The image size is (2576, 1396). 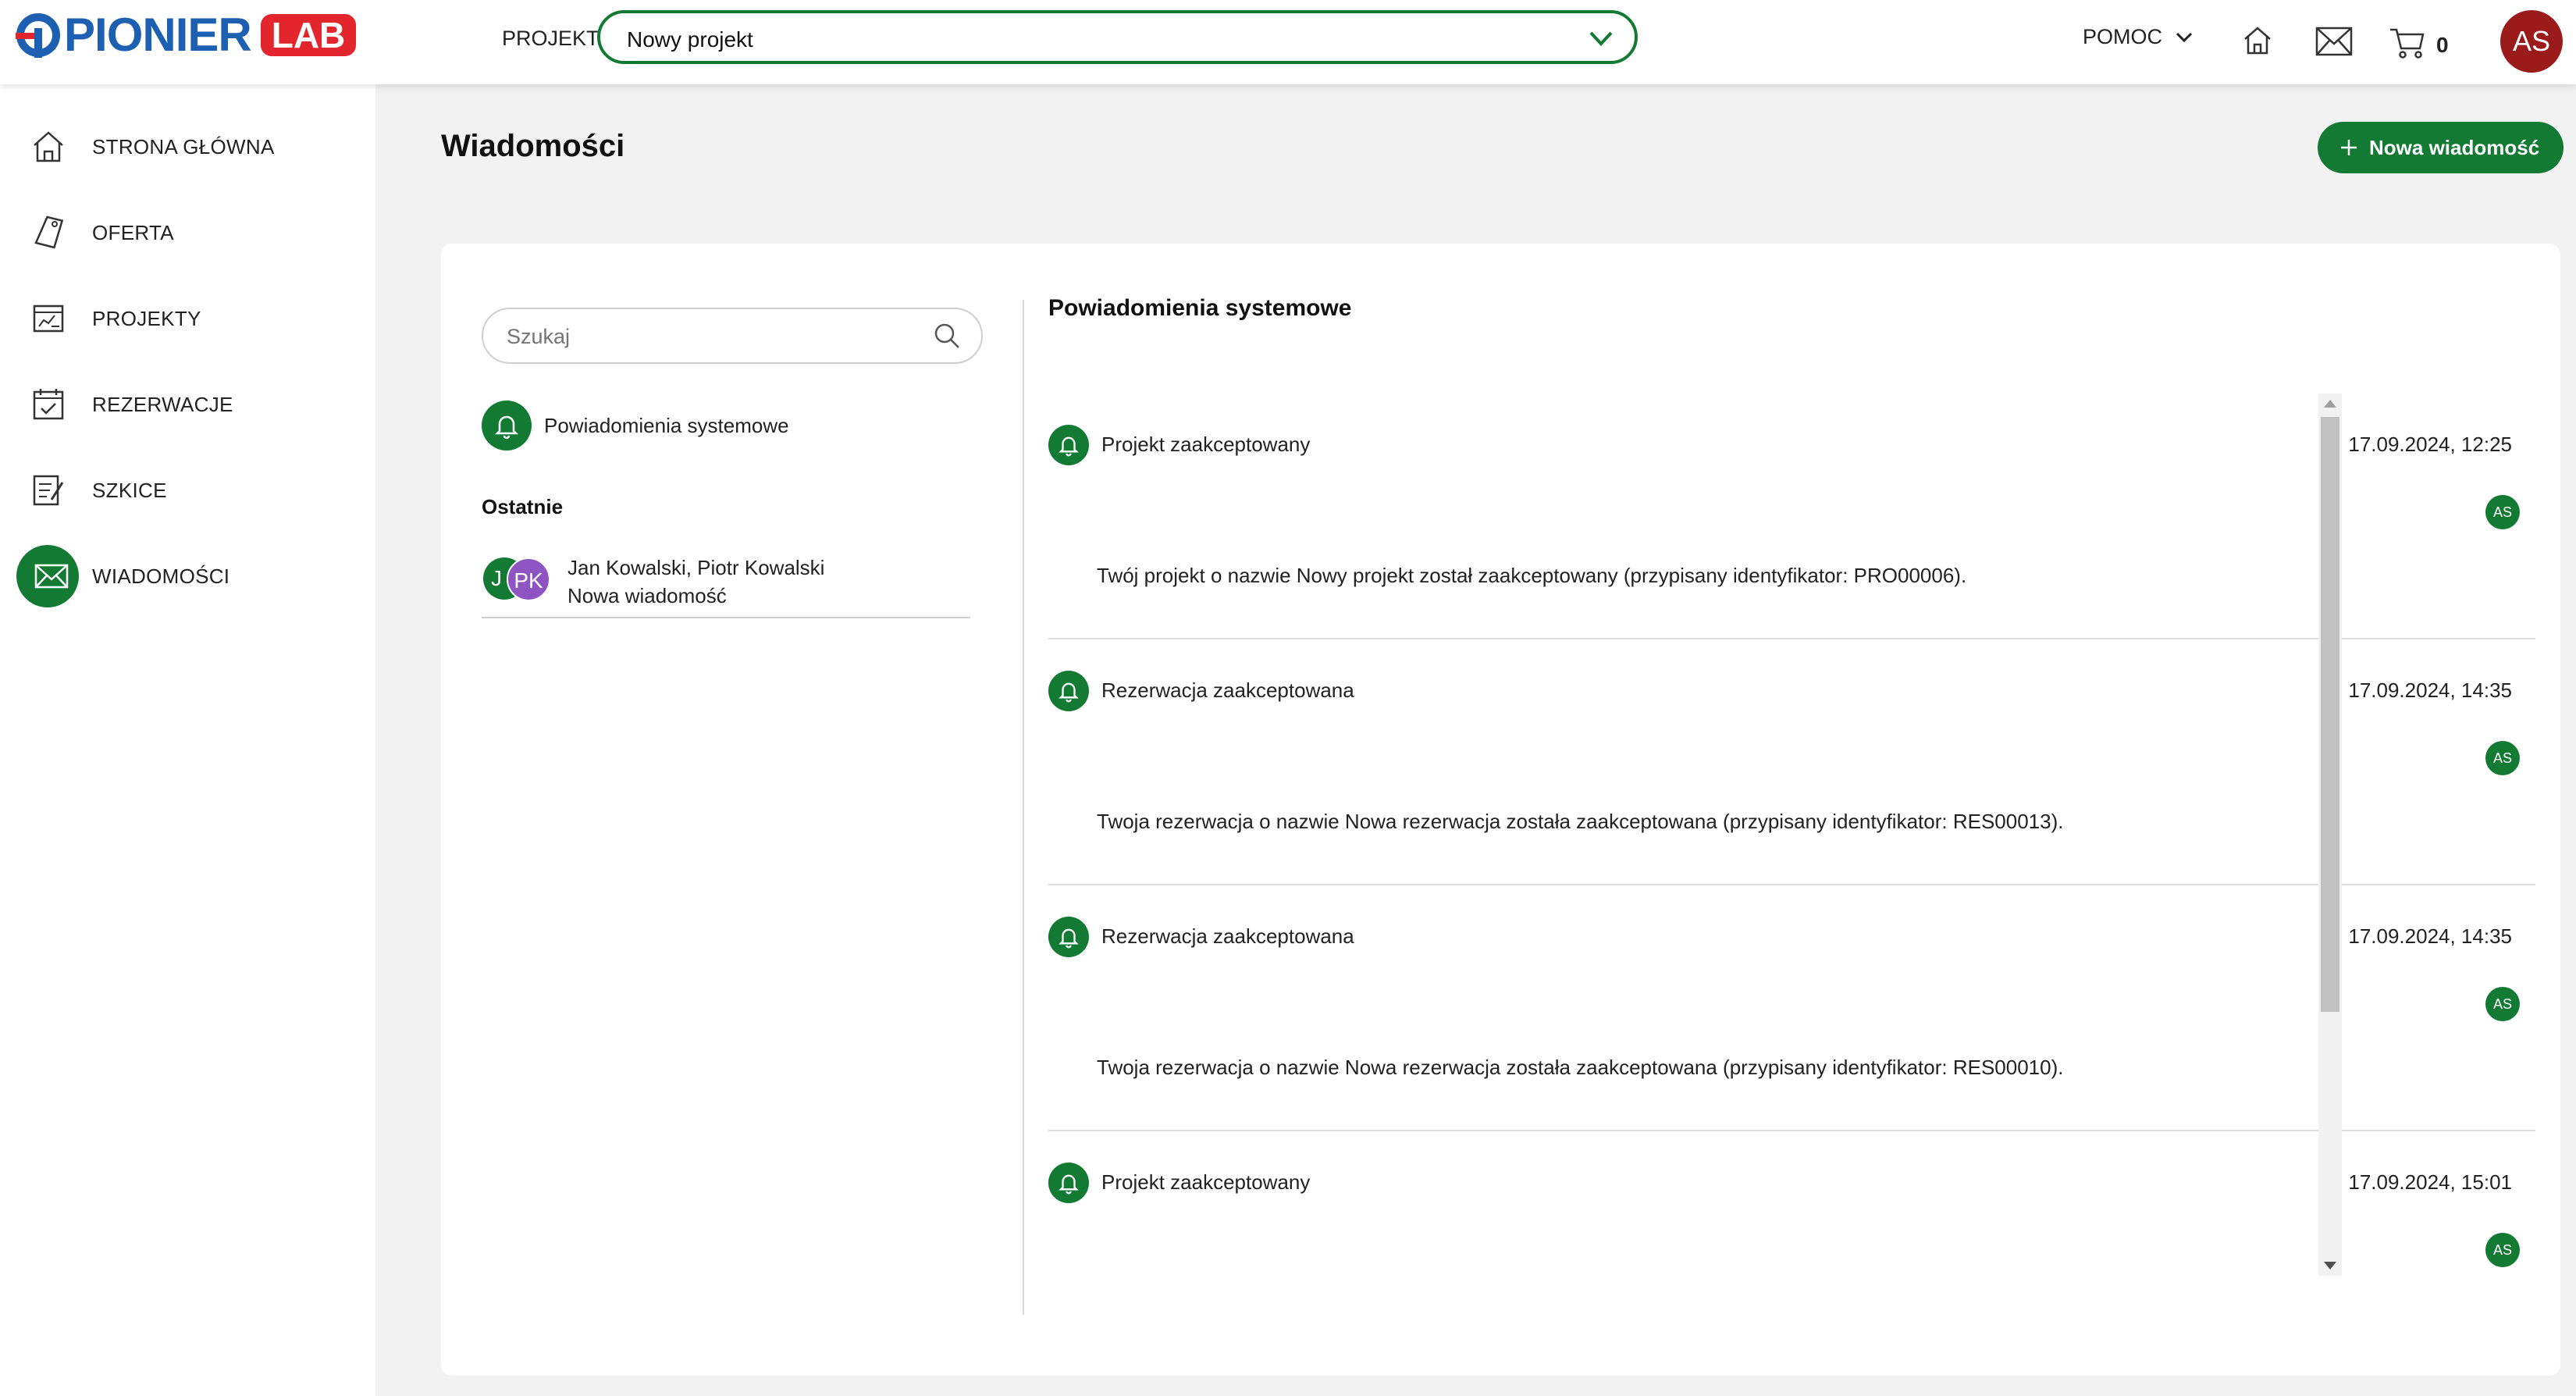 I want to click on scroll-down-arrow-icon, so click(x=2330, y=1266).